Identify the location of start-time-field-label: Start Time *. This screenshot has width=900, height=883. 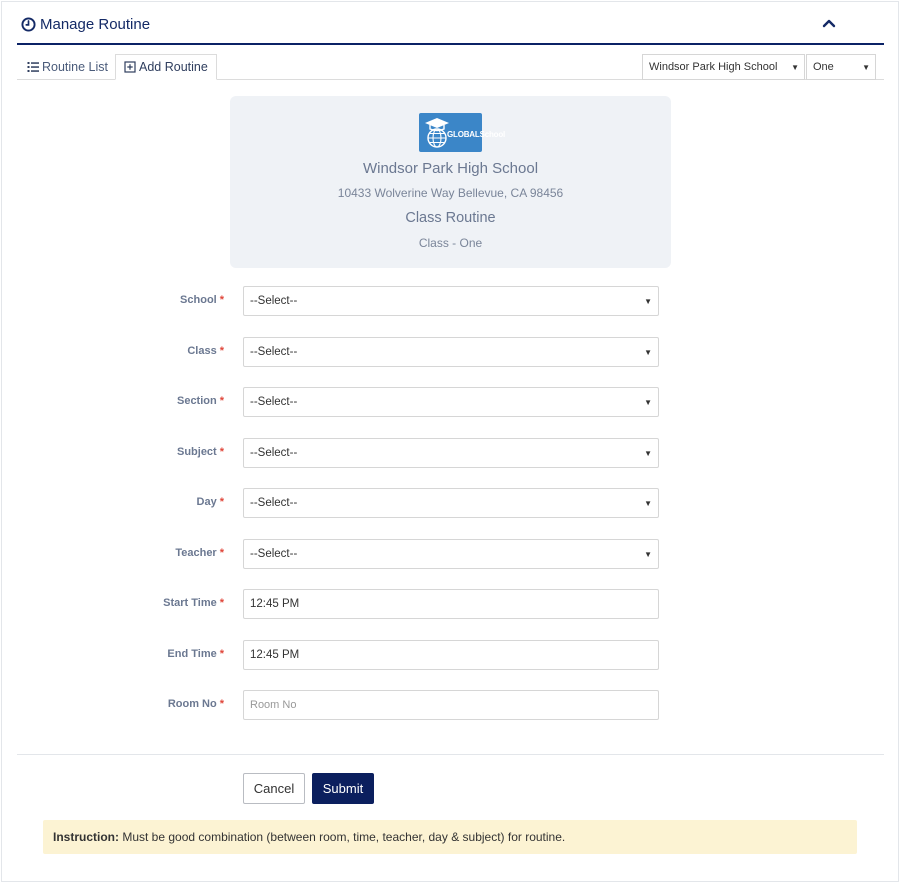
(193, 603).